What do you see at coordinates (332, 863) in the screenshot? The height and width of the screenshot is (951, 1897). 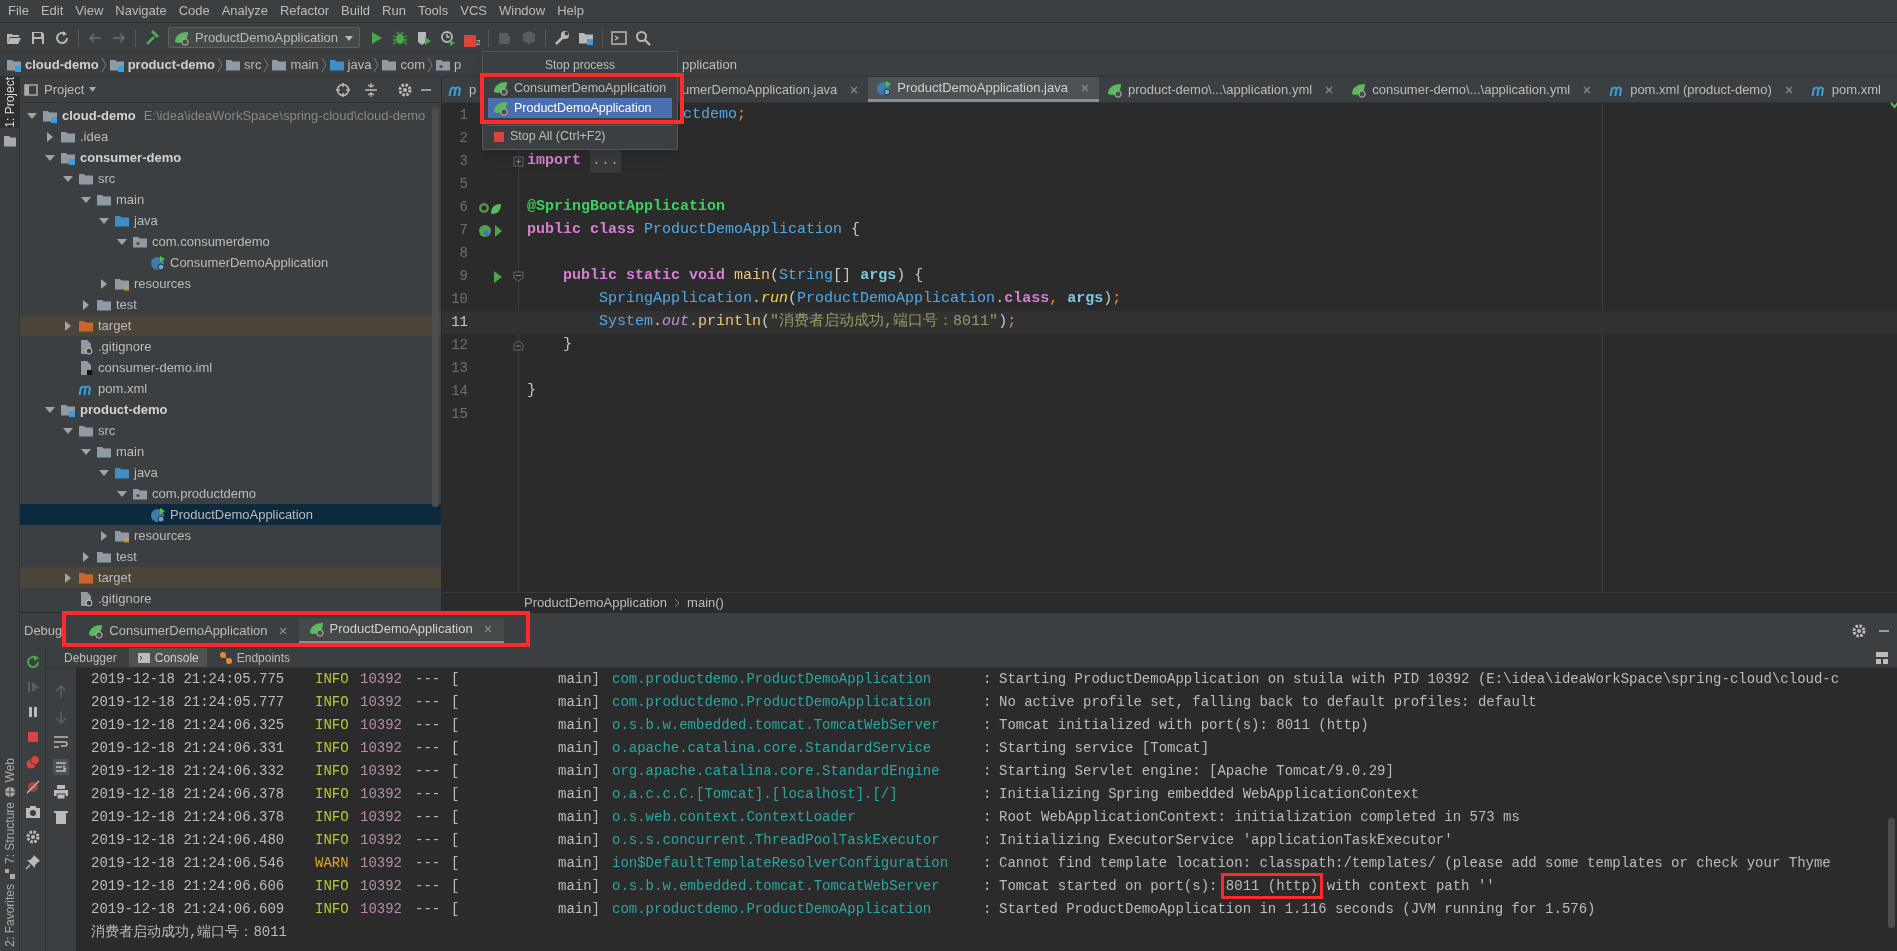 I see `log-level: WARN` at bounding box center [332, 863].